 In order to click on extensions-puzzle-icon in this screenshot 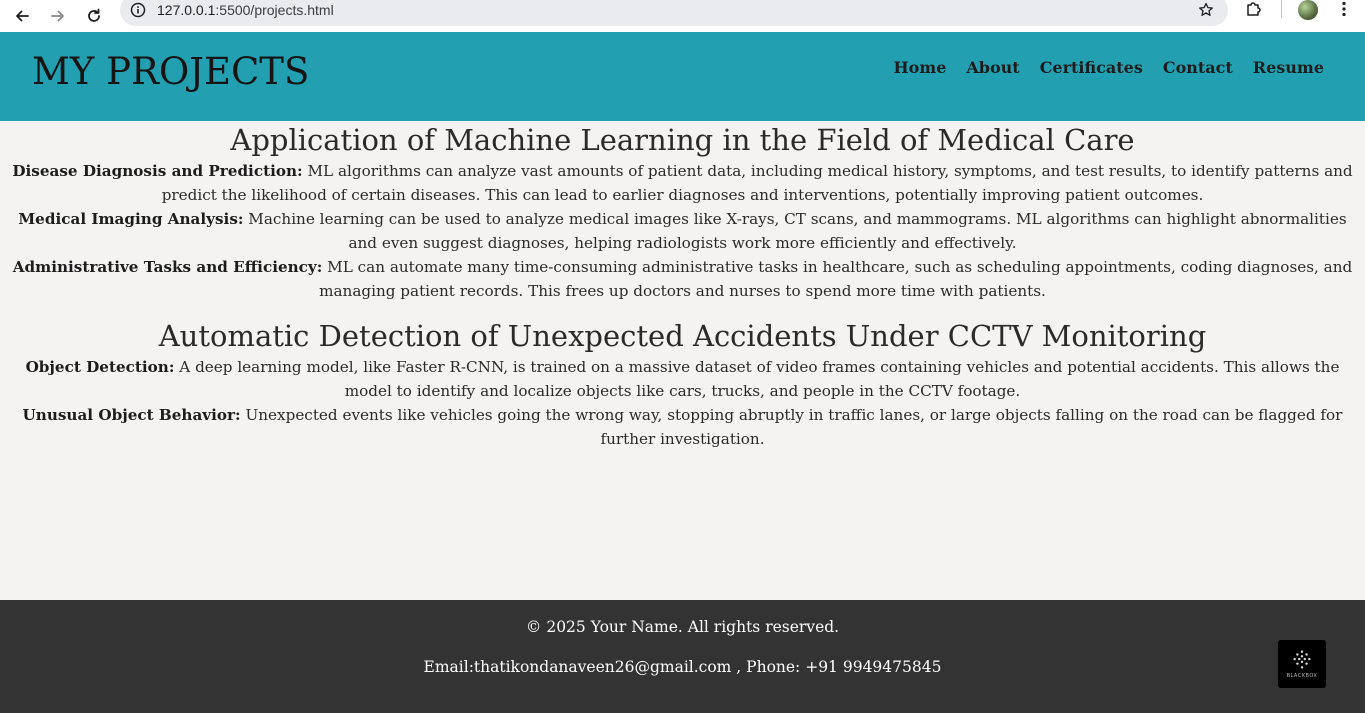, I will do `click(1254, 9)`.